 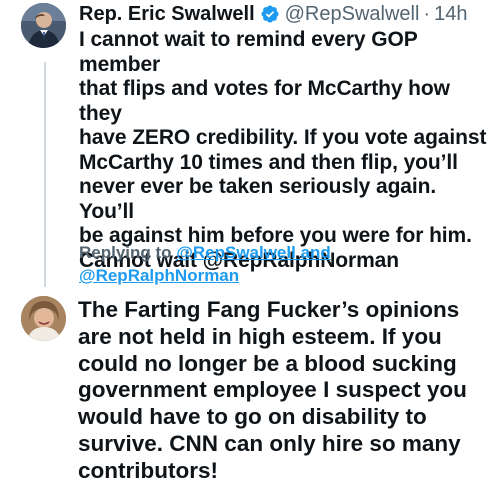 I want to click on tweet-timestamp: 14h, so click(x=450, y=14).